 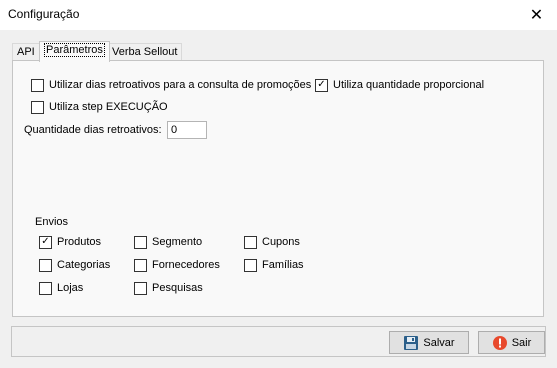 I want to click on exit-button: Sair, so click(x=511, y=342).